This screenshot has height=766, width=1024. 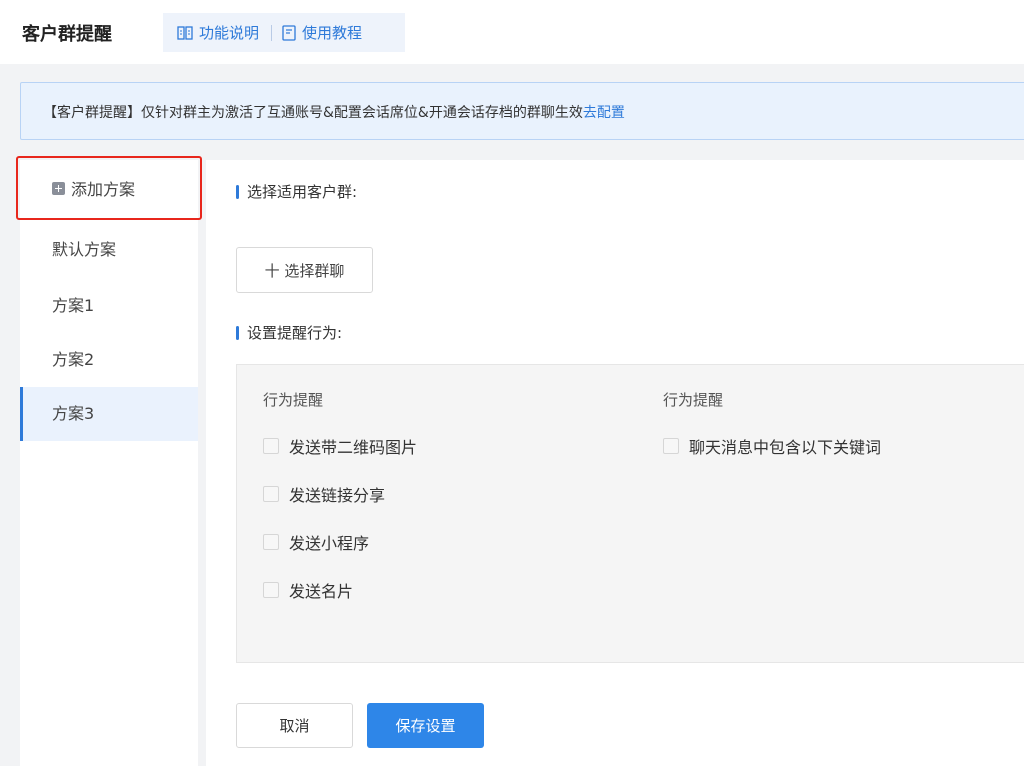 I want to click on document-icon, so click(x=289, y=32).